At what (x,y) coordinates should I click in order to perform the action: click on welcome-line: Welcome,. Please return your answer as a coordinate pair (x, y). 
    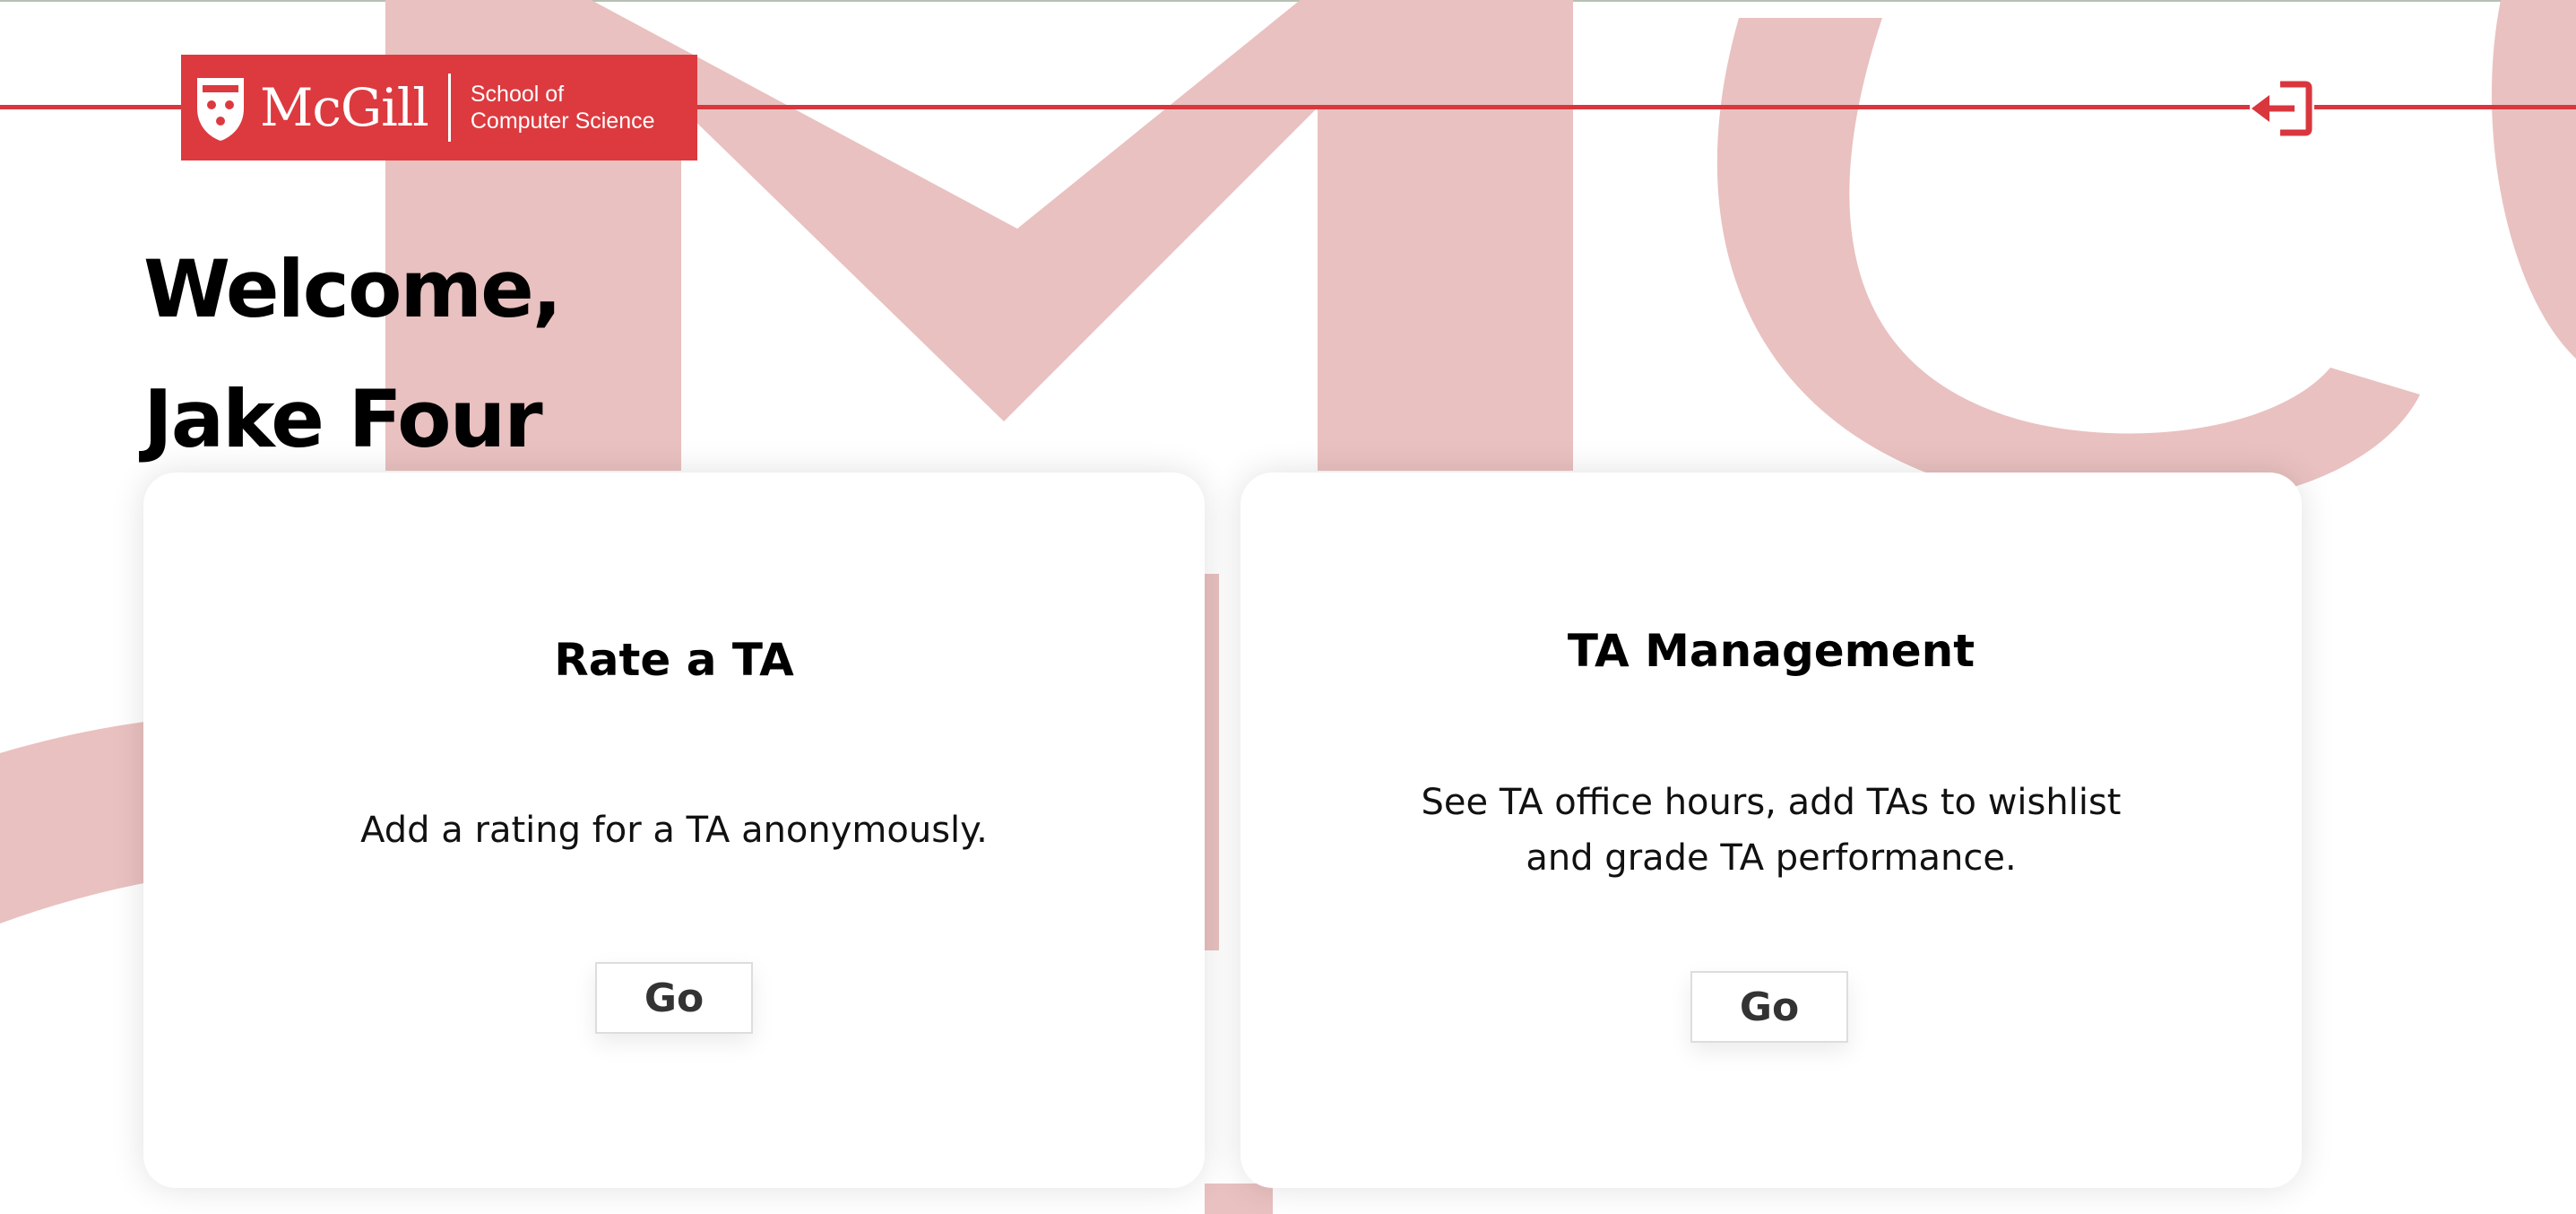
    Looking at the image, I should click on (352, 289).